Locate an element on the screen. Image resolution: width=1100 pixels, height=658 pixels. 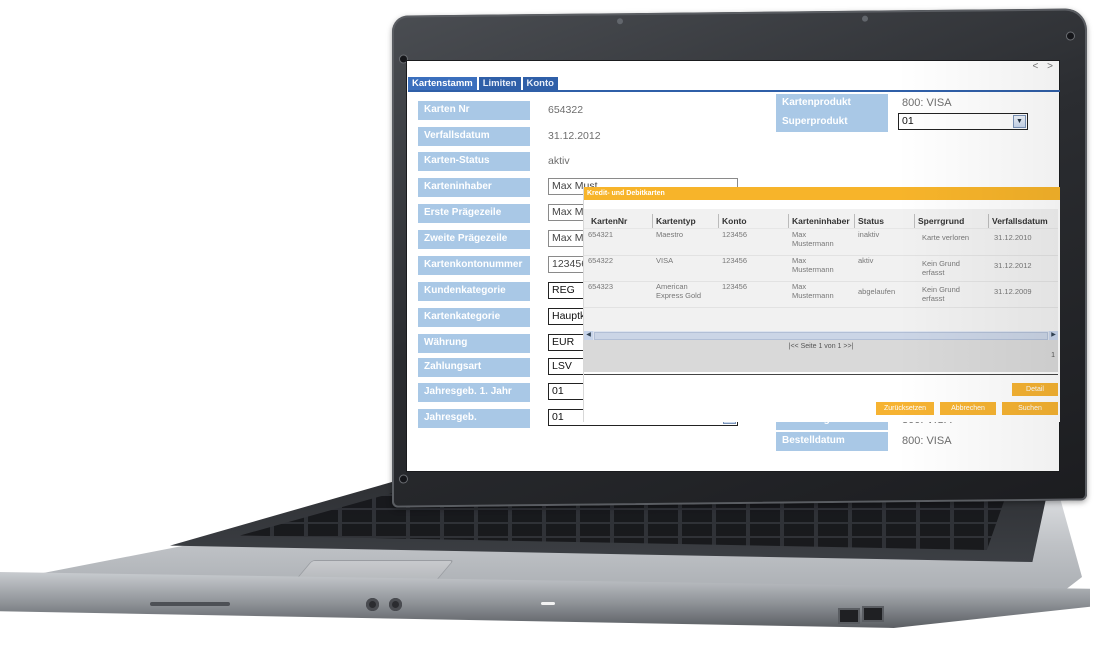
field-label: Jahresgeb. 1. Jahr is located at coordinates (474, 392).